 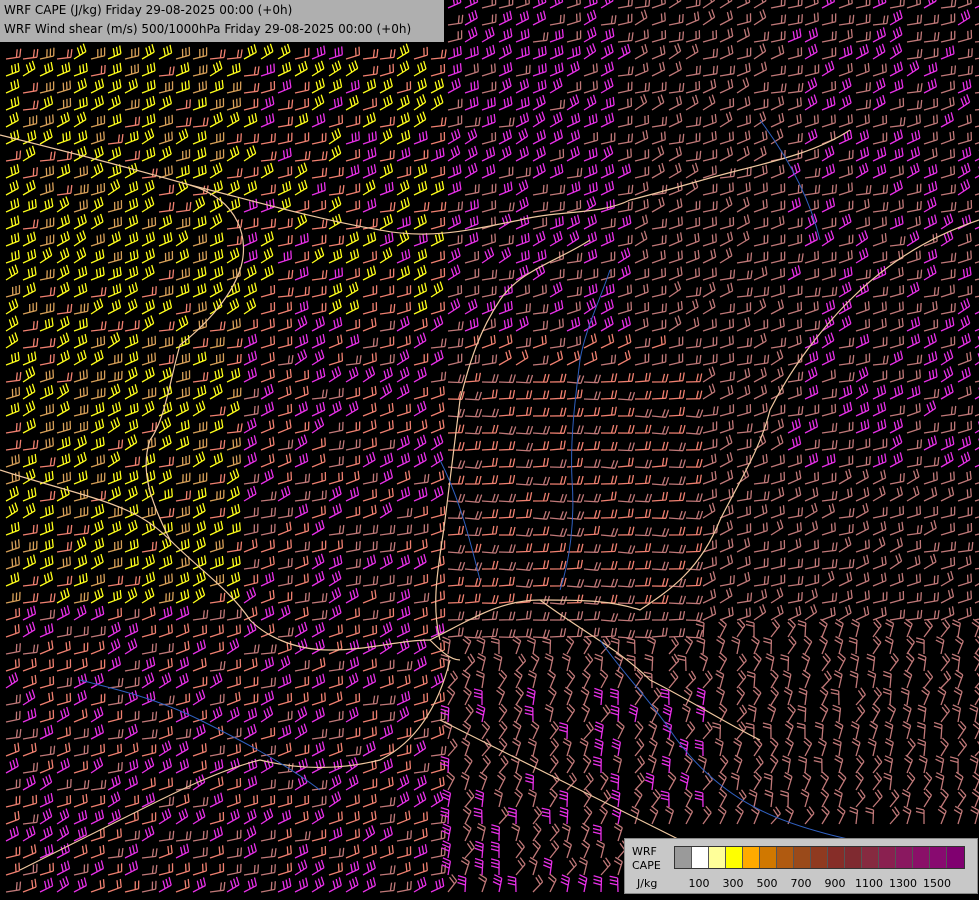 What do you see at coordinates (819, 857) in the screenshot?
I see `legend-color-scale` at bounding box center [819, 857].